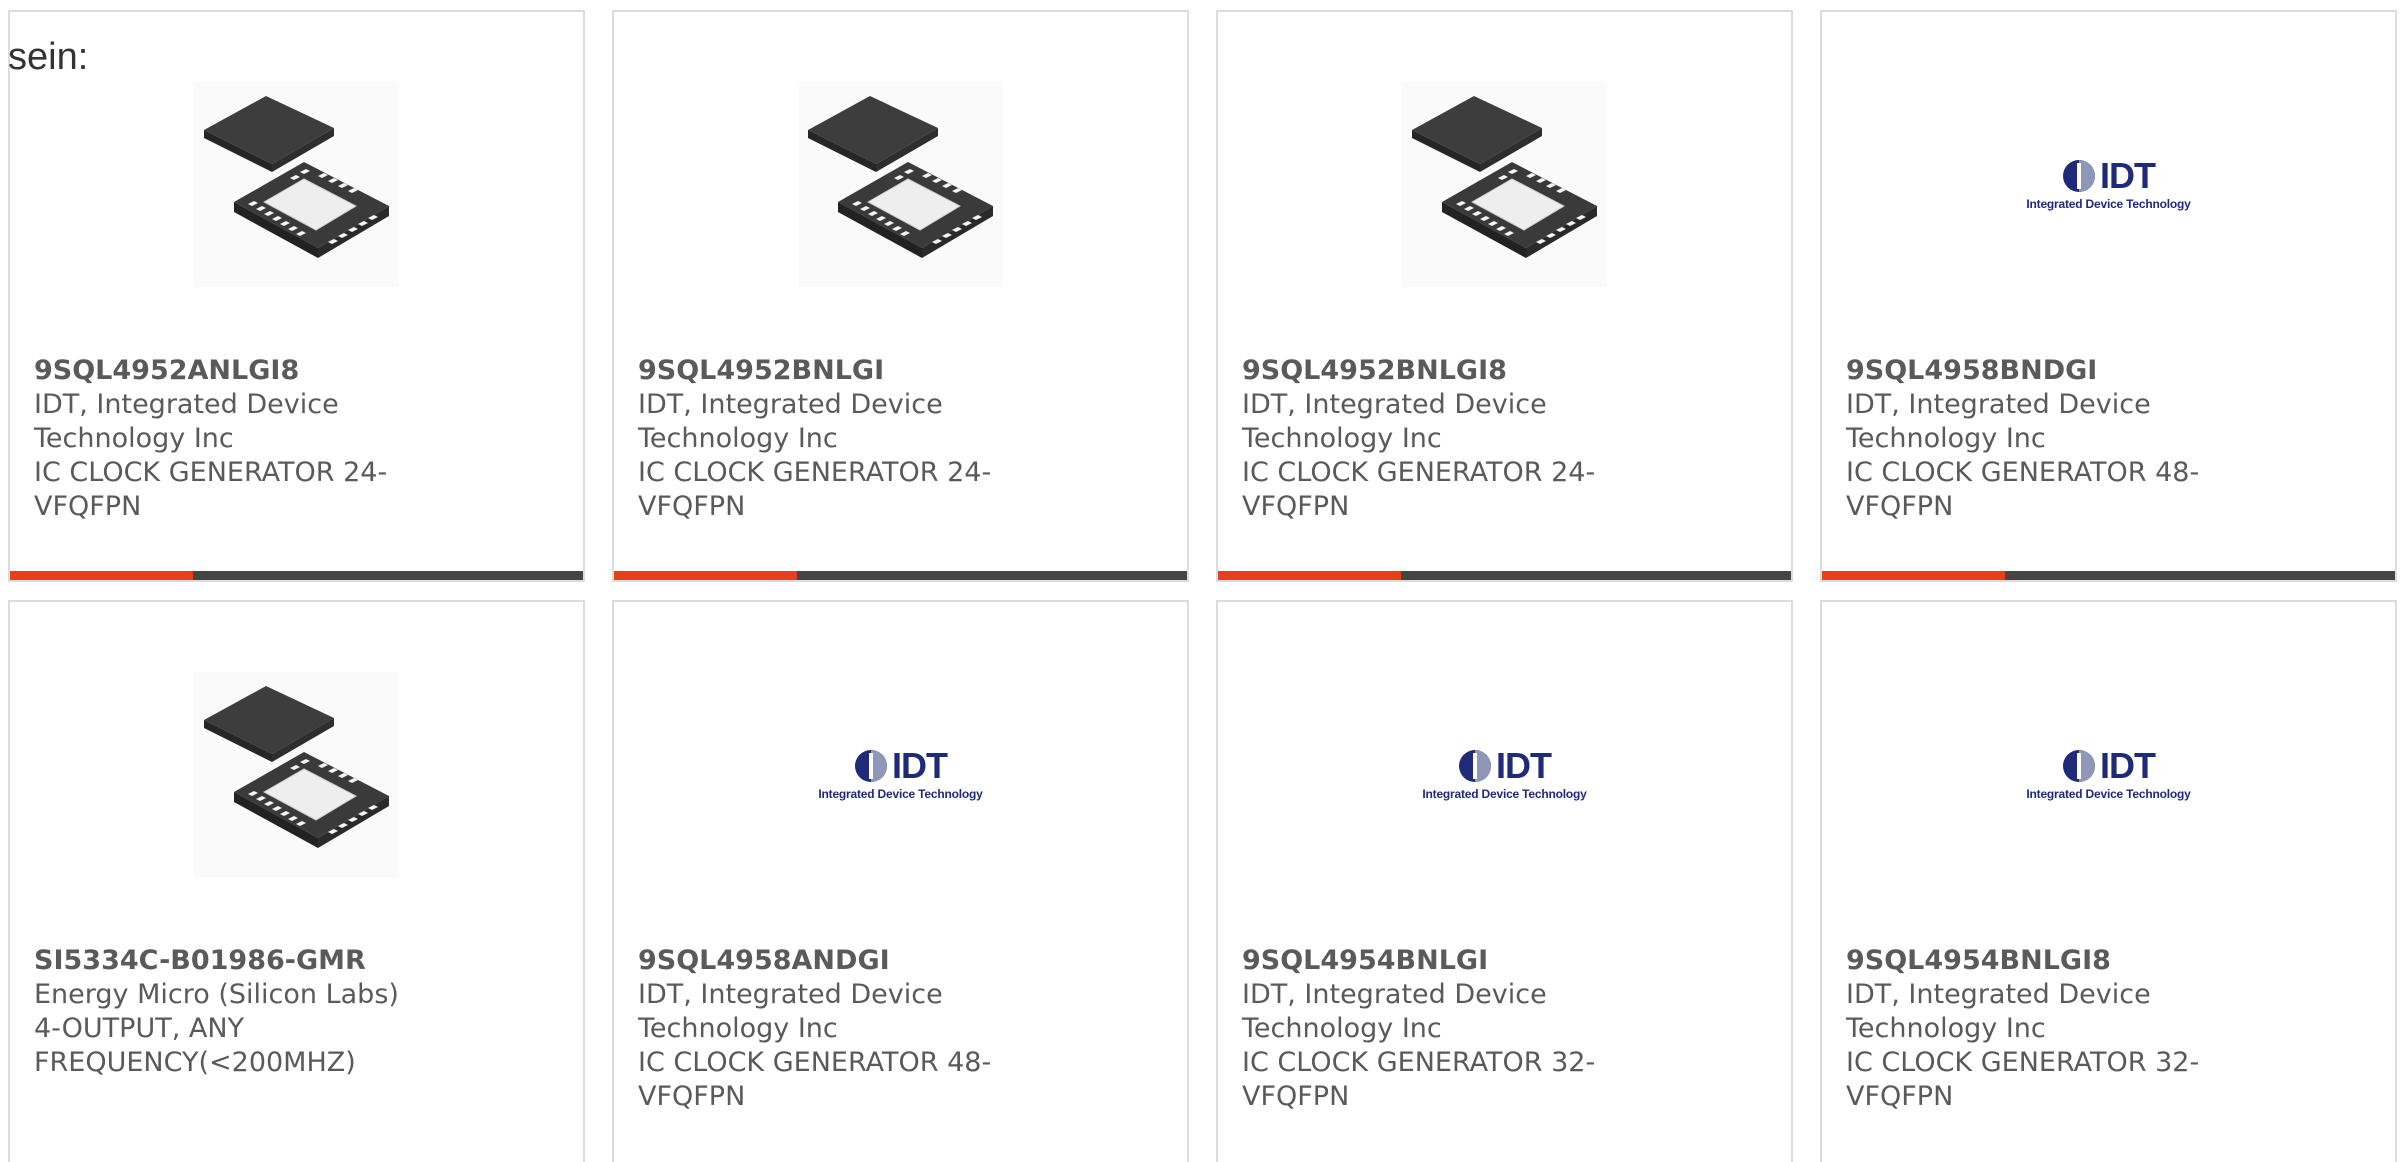  I want to click on manufacturer-text: Energy Micro (Silicon Labs), so click(216, 994).